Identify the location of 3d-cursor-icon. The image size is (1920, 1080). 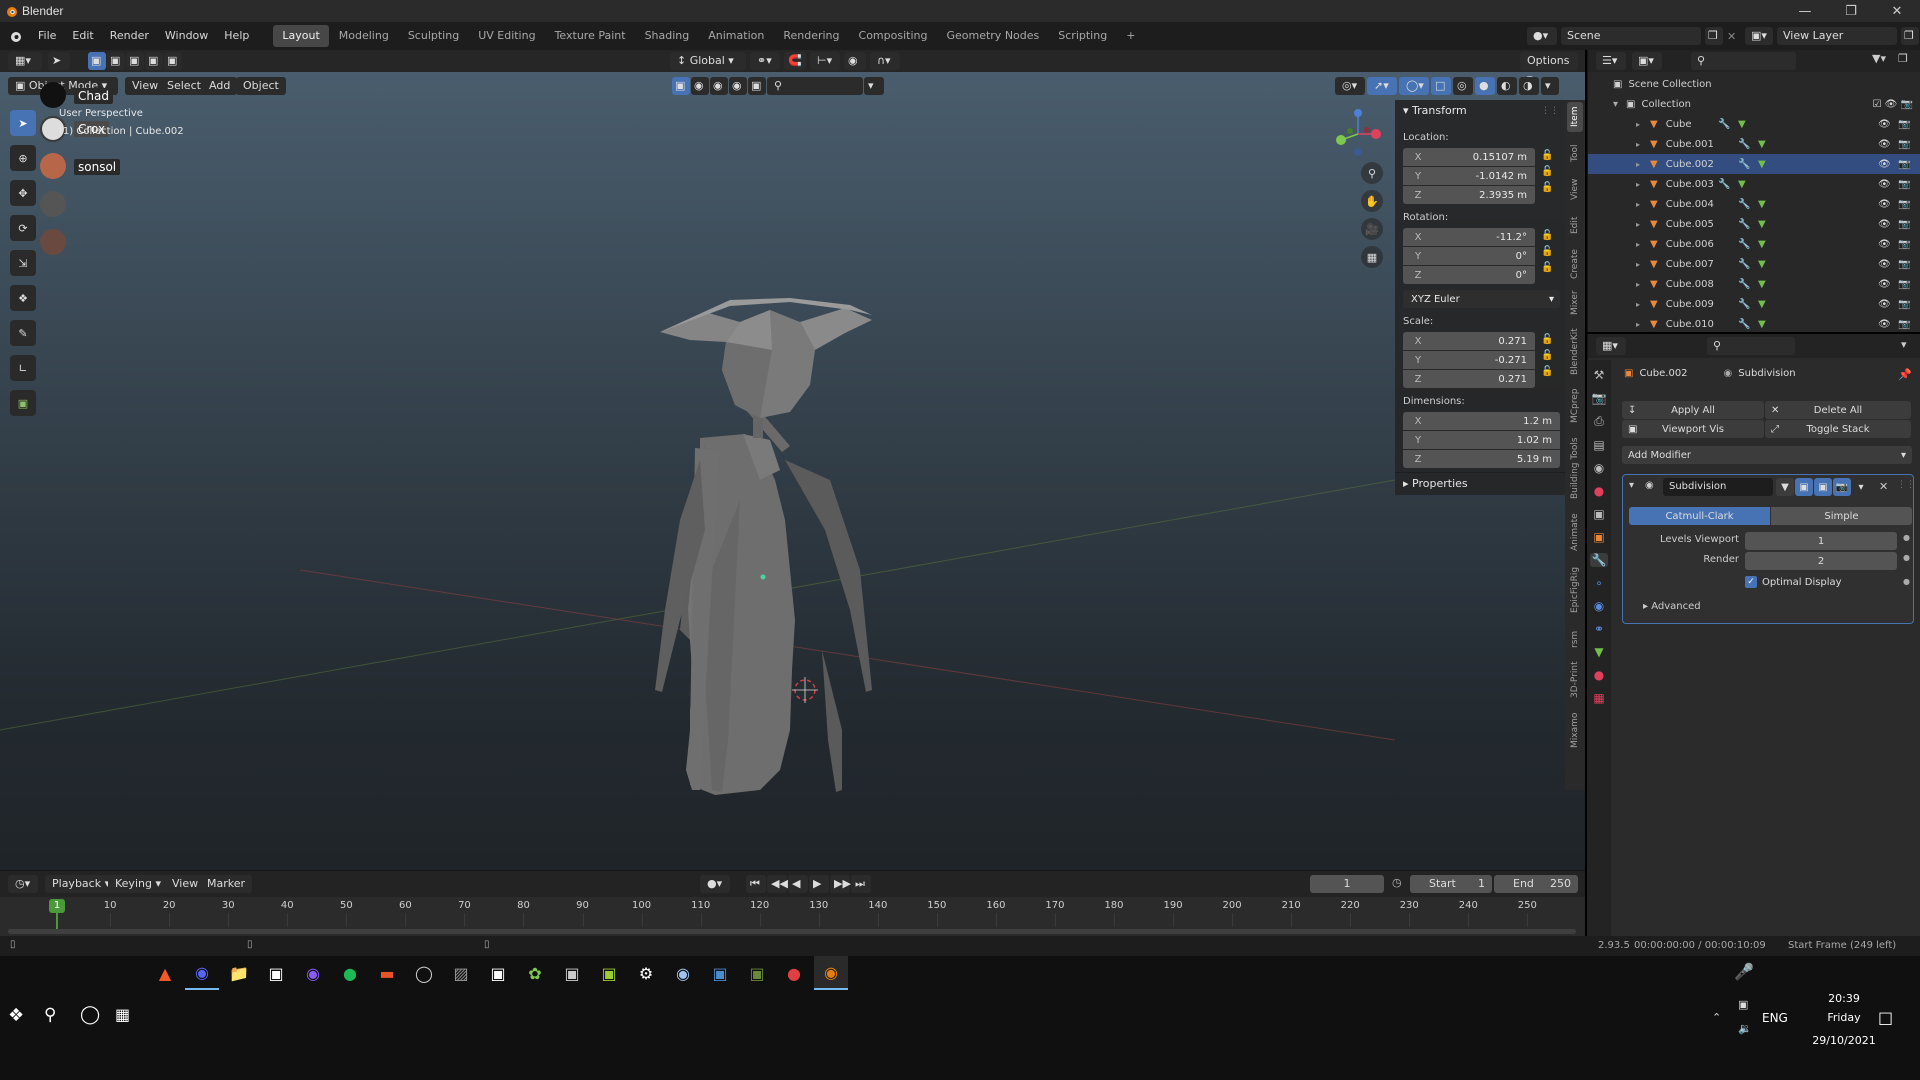
(805, 690).